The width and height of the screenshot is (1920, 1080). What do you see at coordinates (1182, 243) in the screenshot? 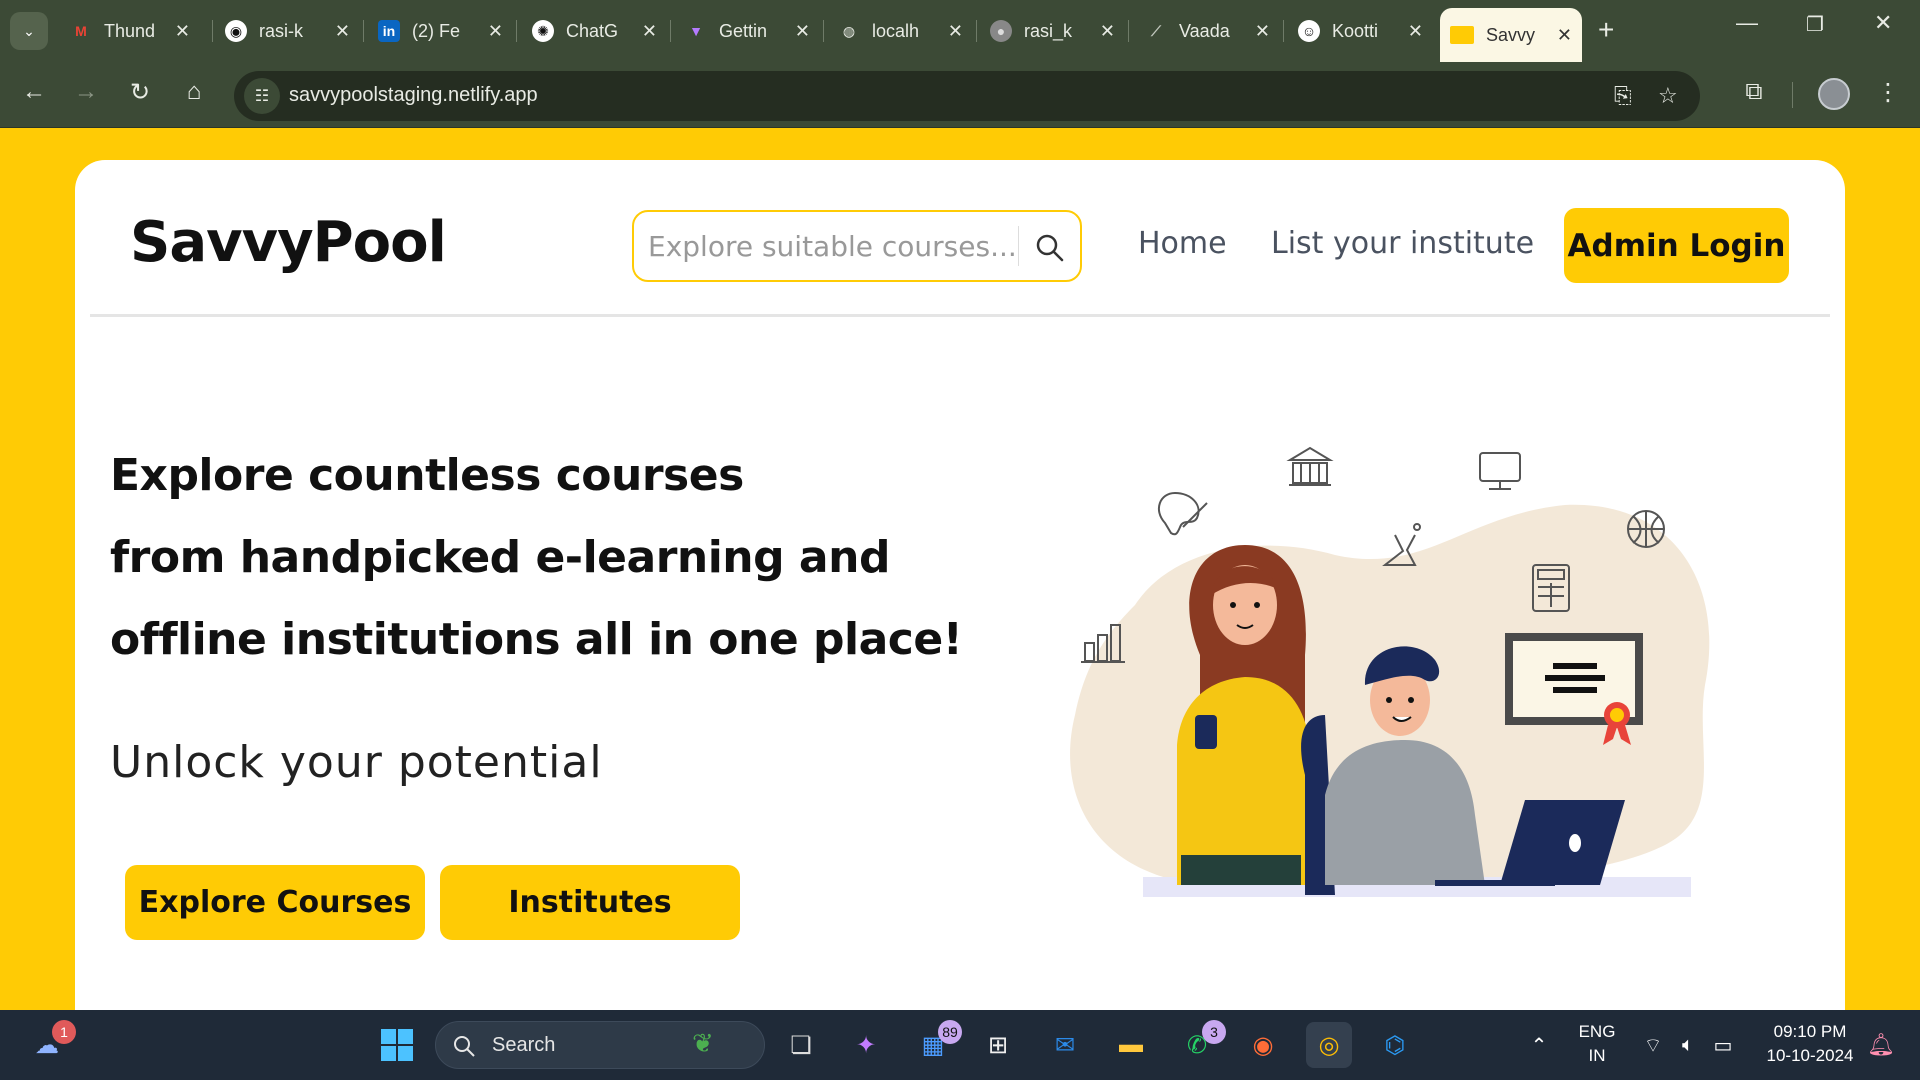
I see `nav-home: Home` at bounding box center [1182, 243].